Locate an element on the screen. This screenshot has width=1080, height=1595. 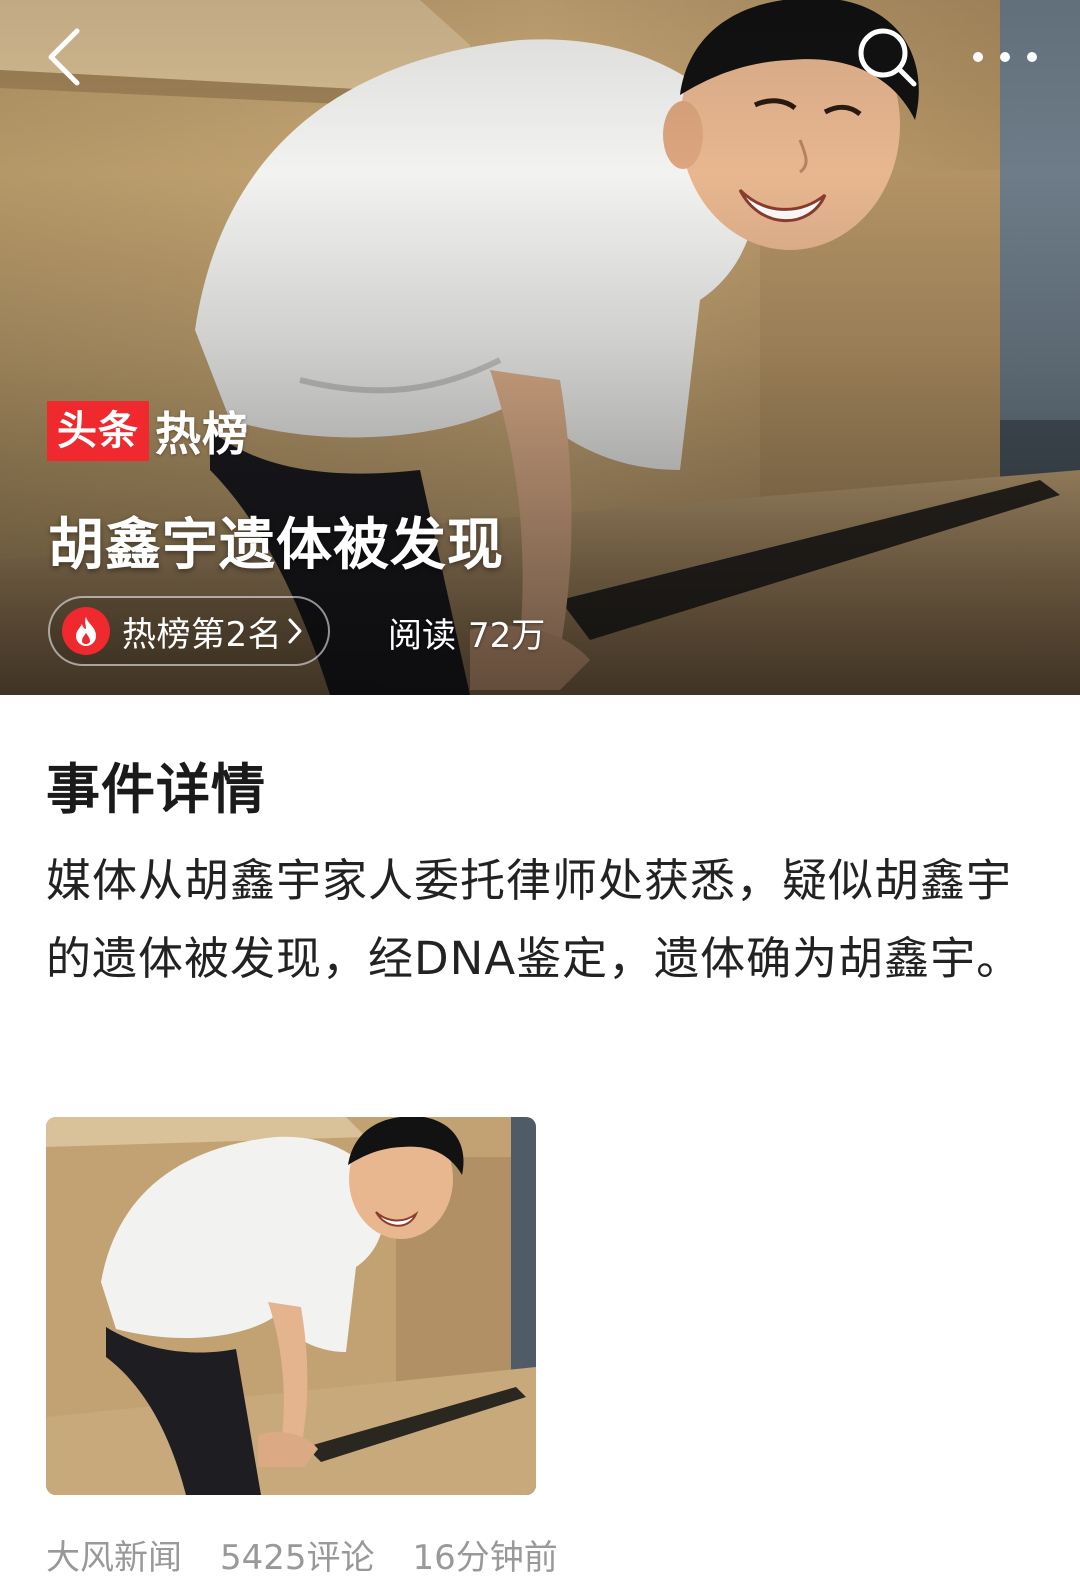
chevron-left-icon is located at coordinates (64, 57).